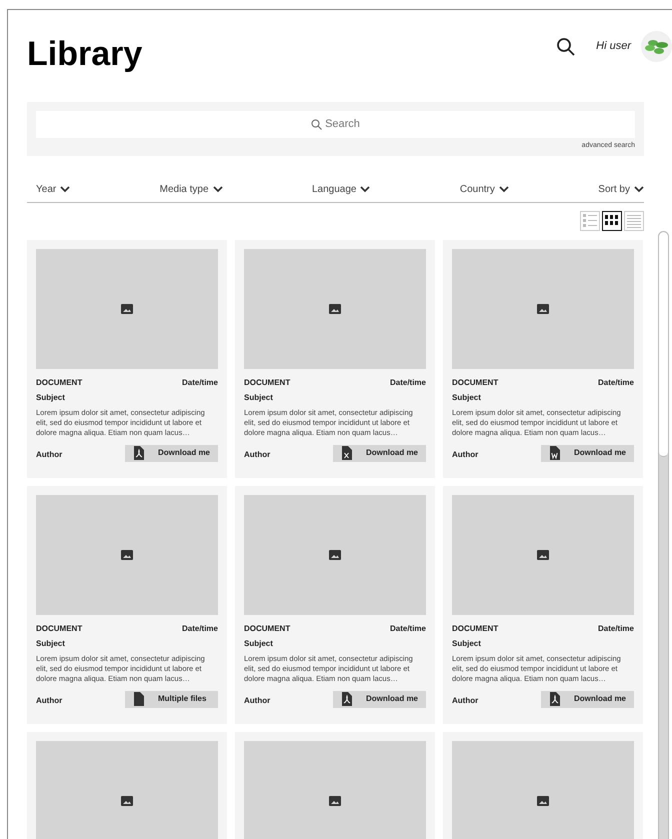  I want to click on filter-dropdown: Language, so click(341, 189).